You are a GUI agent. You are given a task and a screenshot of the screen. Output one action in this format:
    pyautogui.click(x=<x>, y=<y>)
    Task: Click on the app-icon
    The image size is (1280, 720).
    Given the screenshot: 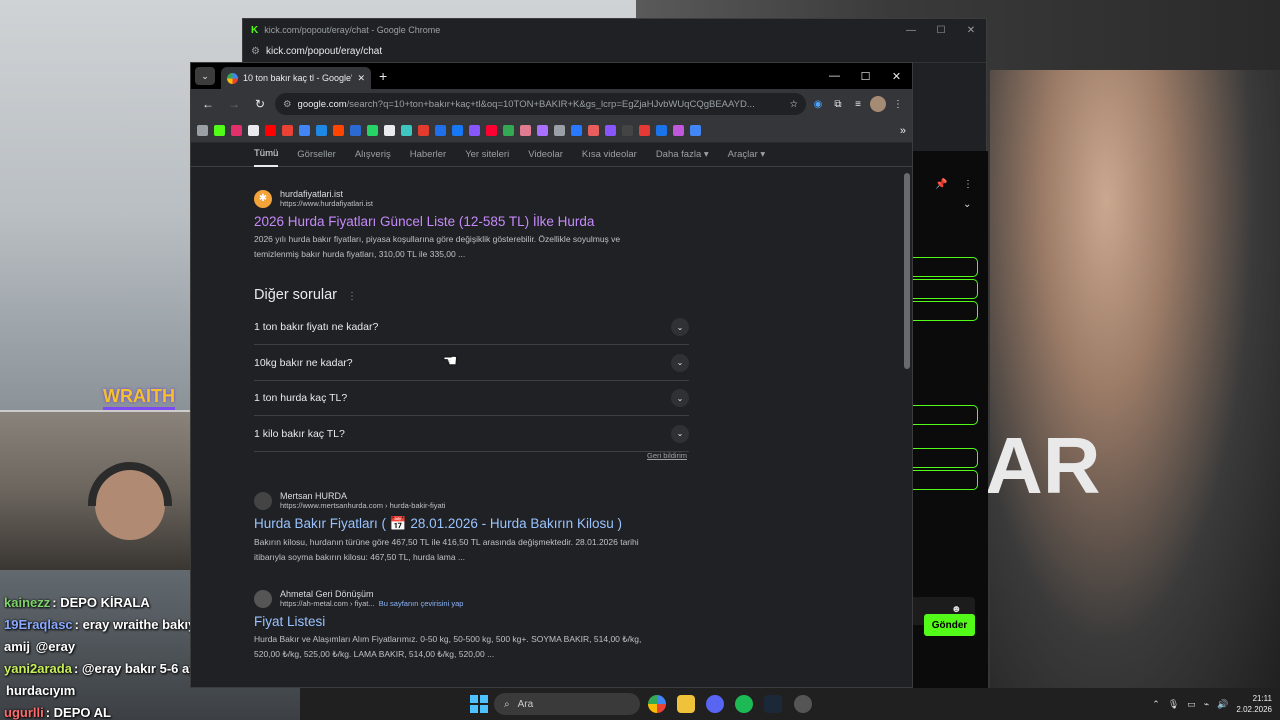 What is the action you would take?
    pyautogui.click(x=803, y=704)
    